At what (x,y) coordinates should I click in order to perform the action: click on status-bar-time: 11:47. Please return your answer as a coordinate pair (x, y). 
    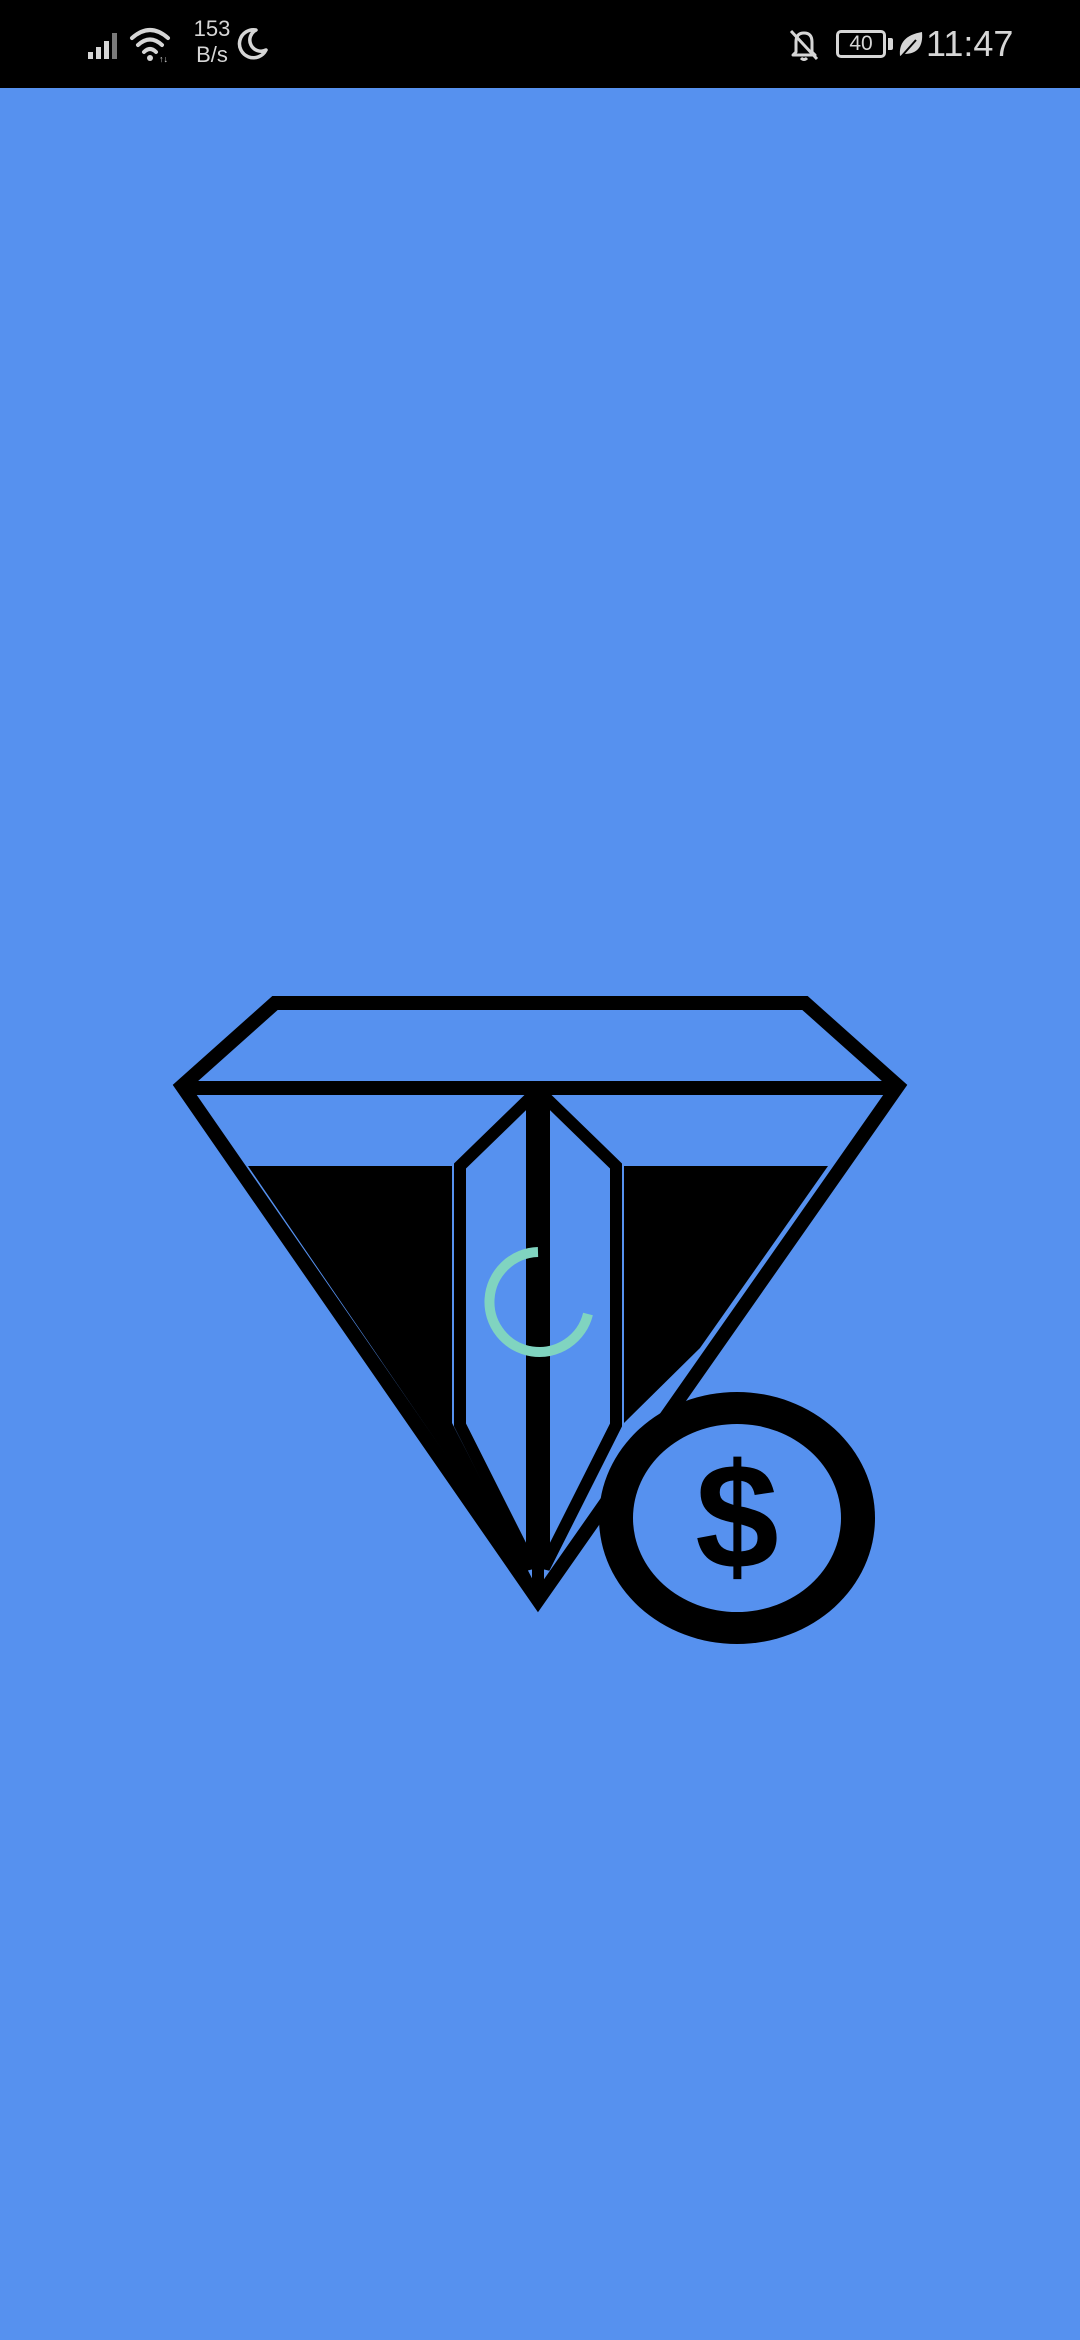
    Looking at the image, I should click on (970, 43).